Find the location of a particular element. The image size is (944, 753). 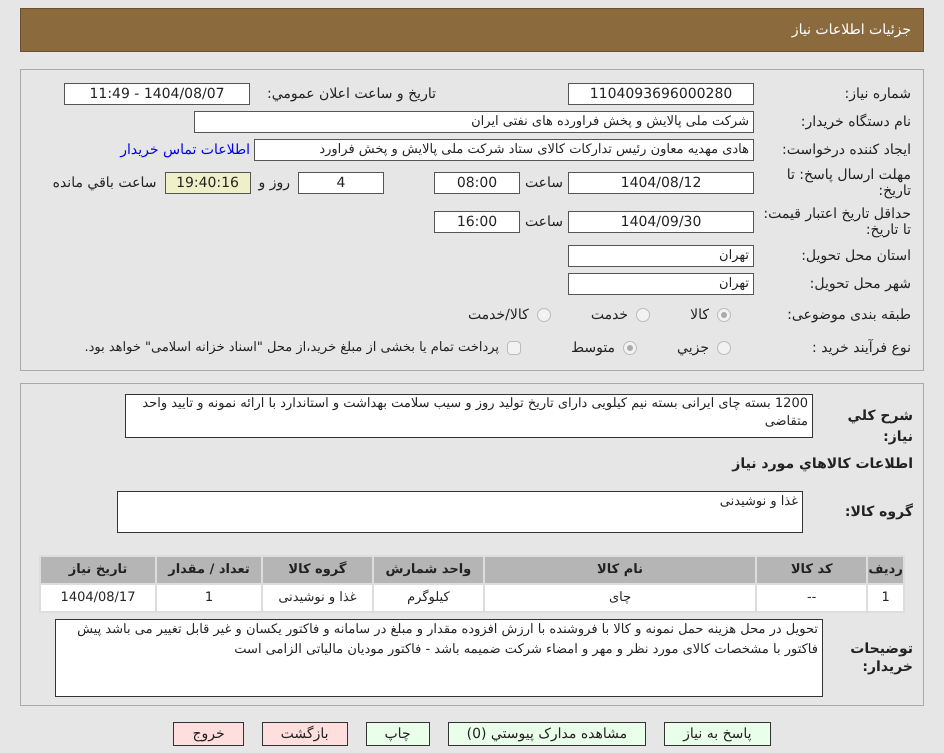

description-field: 1200 بسته چای ایرانی بسته نیم کیلویی دارای تاریخ تولید روز و سیب سلامت بهداشت و استاندارد با ارائه نمونه و تایید واحد متقاضی is located at coordinates (469, 416).